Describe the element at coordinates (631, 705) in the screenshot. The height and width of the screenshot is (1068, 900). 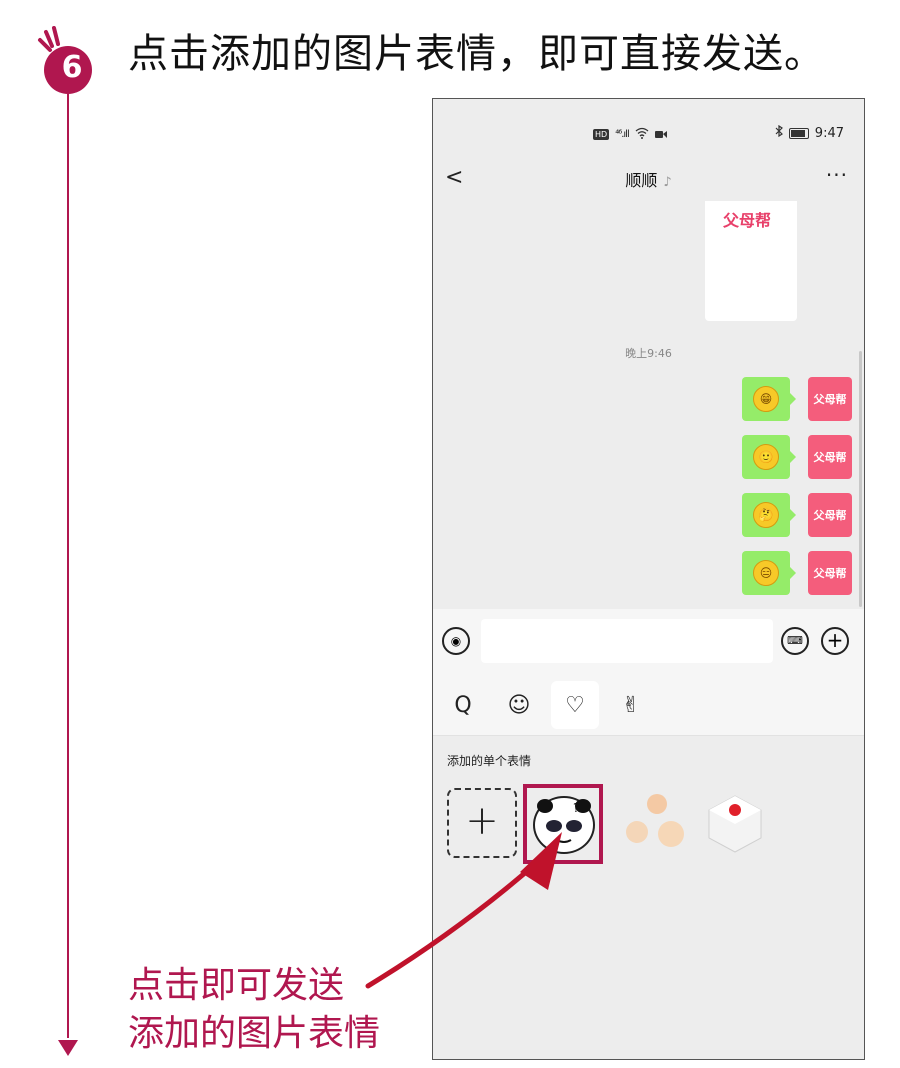
I see `hand-icon: ✌` at that location.